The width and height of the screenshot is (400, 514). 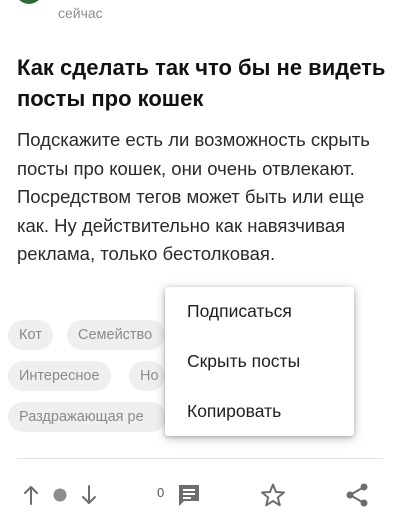 I want to click on tag-partial: Но, so click(x=147, y=376).